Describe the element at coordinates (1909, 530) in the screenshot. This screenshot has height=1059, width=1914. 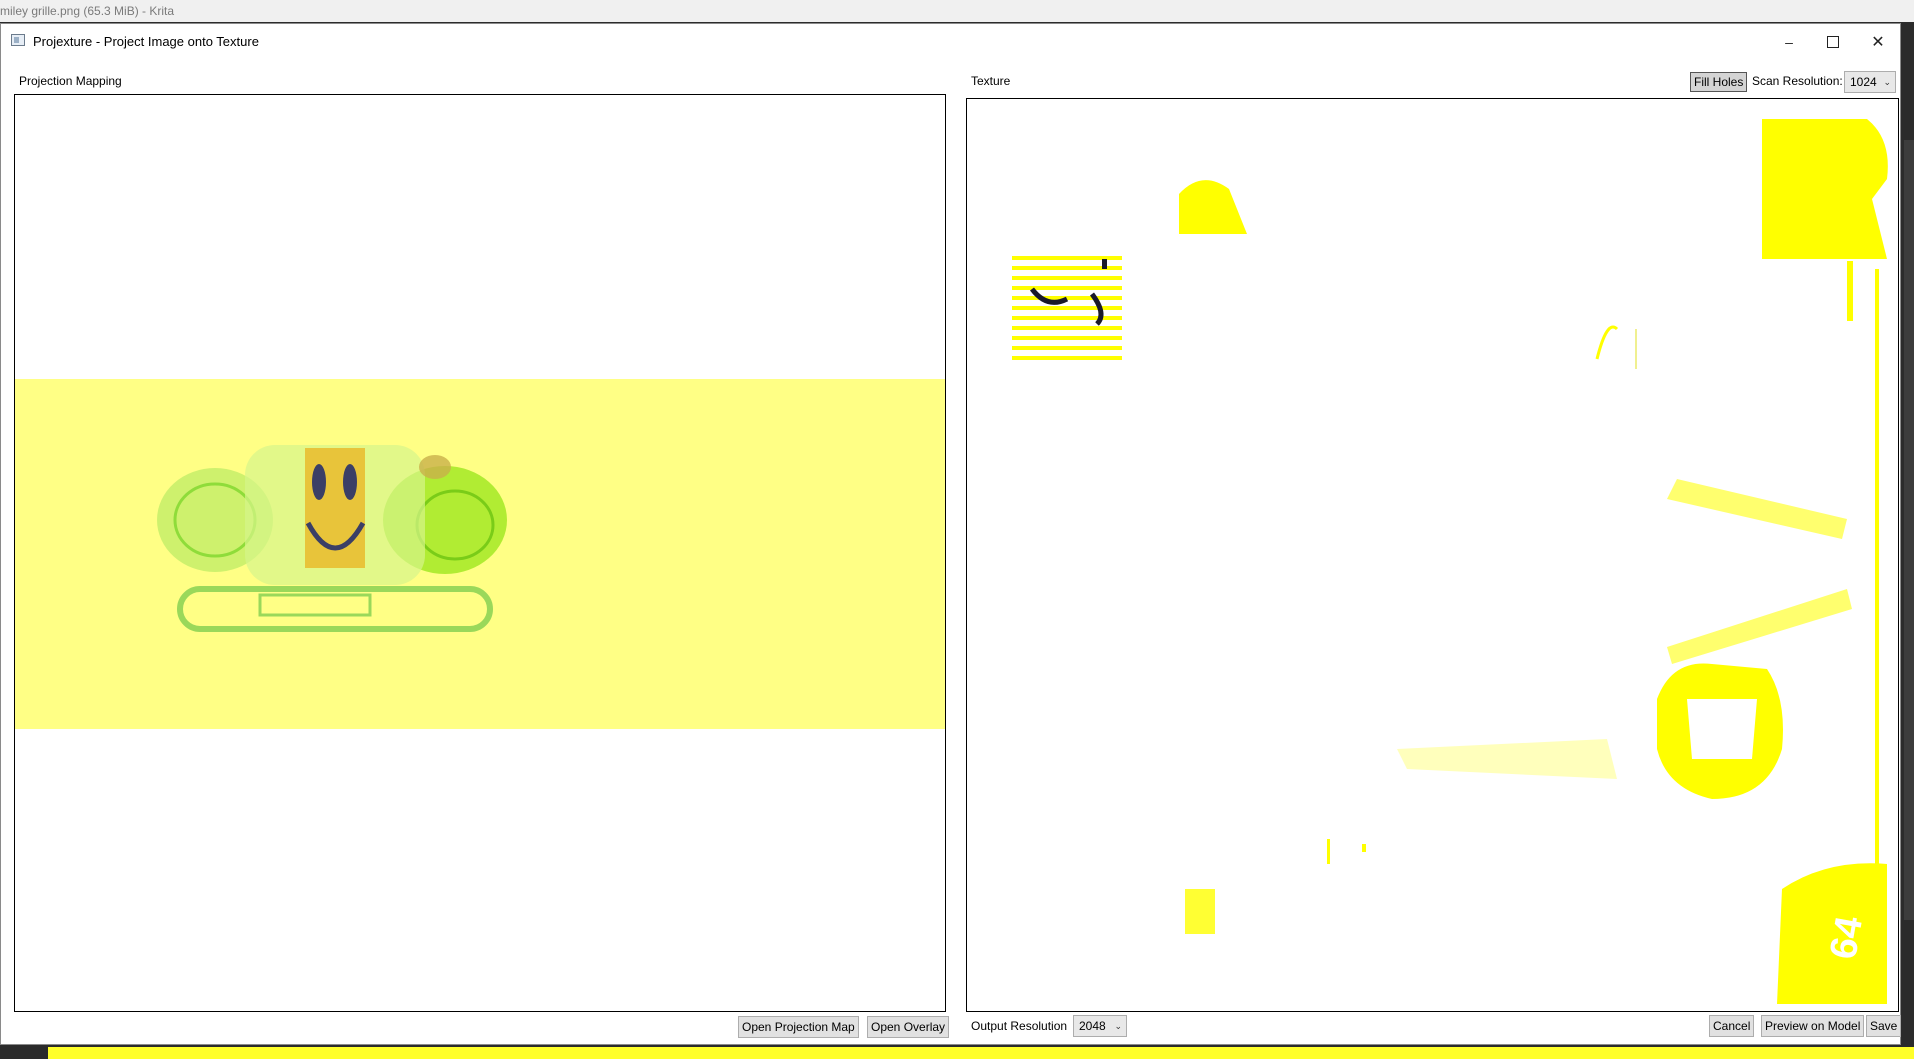
I see `host-side-panel` at that location.